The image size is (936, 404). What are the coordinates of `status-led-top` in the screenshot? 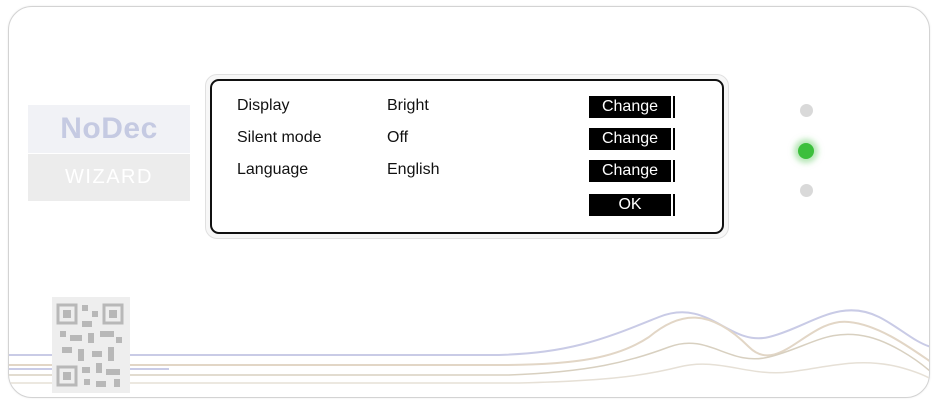 It's located at (806, 110).